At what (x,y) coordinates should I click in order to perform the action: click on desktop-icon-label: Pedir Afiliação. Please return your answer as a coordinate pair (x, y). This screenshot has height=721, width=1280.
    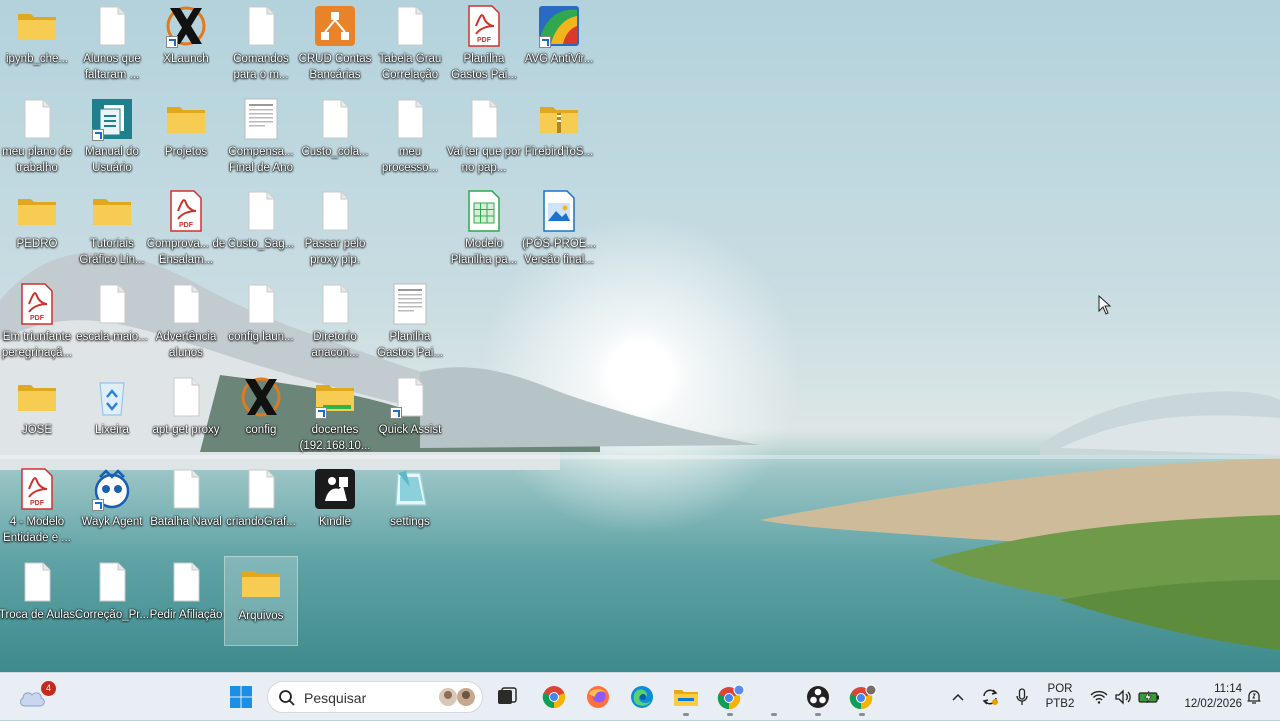
    Looking at the image, I should click on (186, 615).